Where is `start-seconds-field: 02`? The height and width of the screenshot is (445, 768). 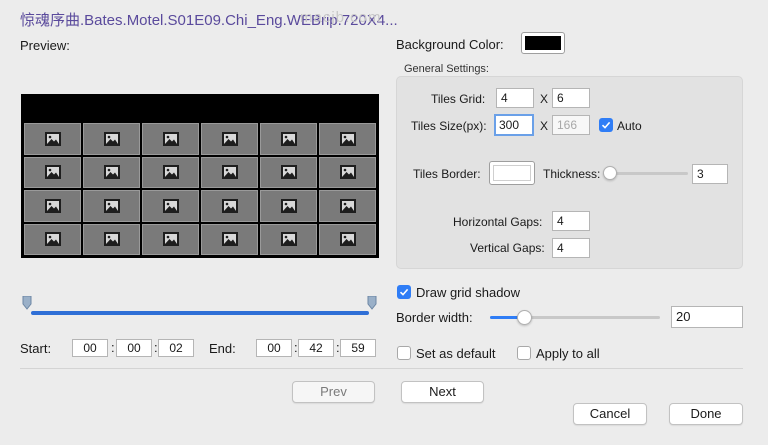
start-seconds-field: 02 is located at coordinates (176, 348).